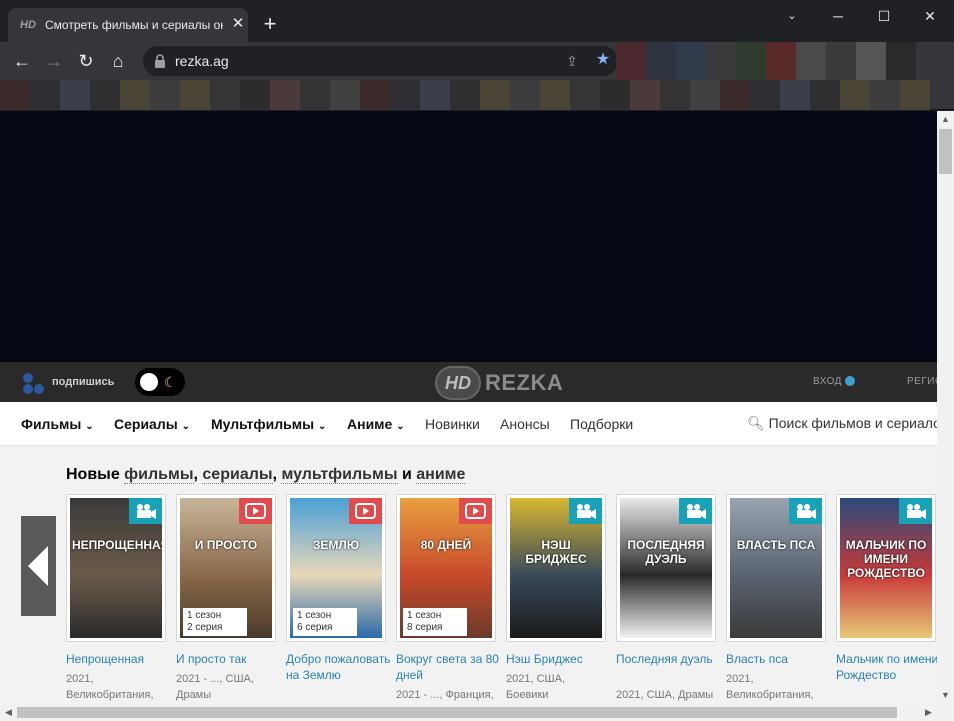  Describe the element at coordinates (336, 568) in the screenshot. I see `movie-poster: ЗЕМЛЮ 1 сезон 6 серия` at that location.